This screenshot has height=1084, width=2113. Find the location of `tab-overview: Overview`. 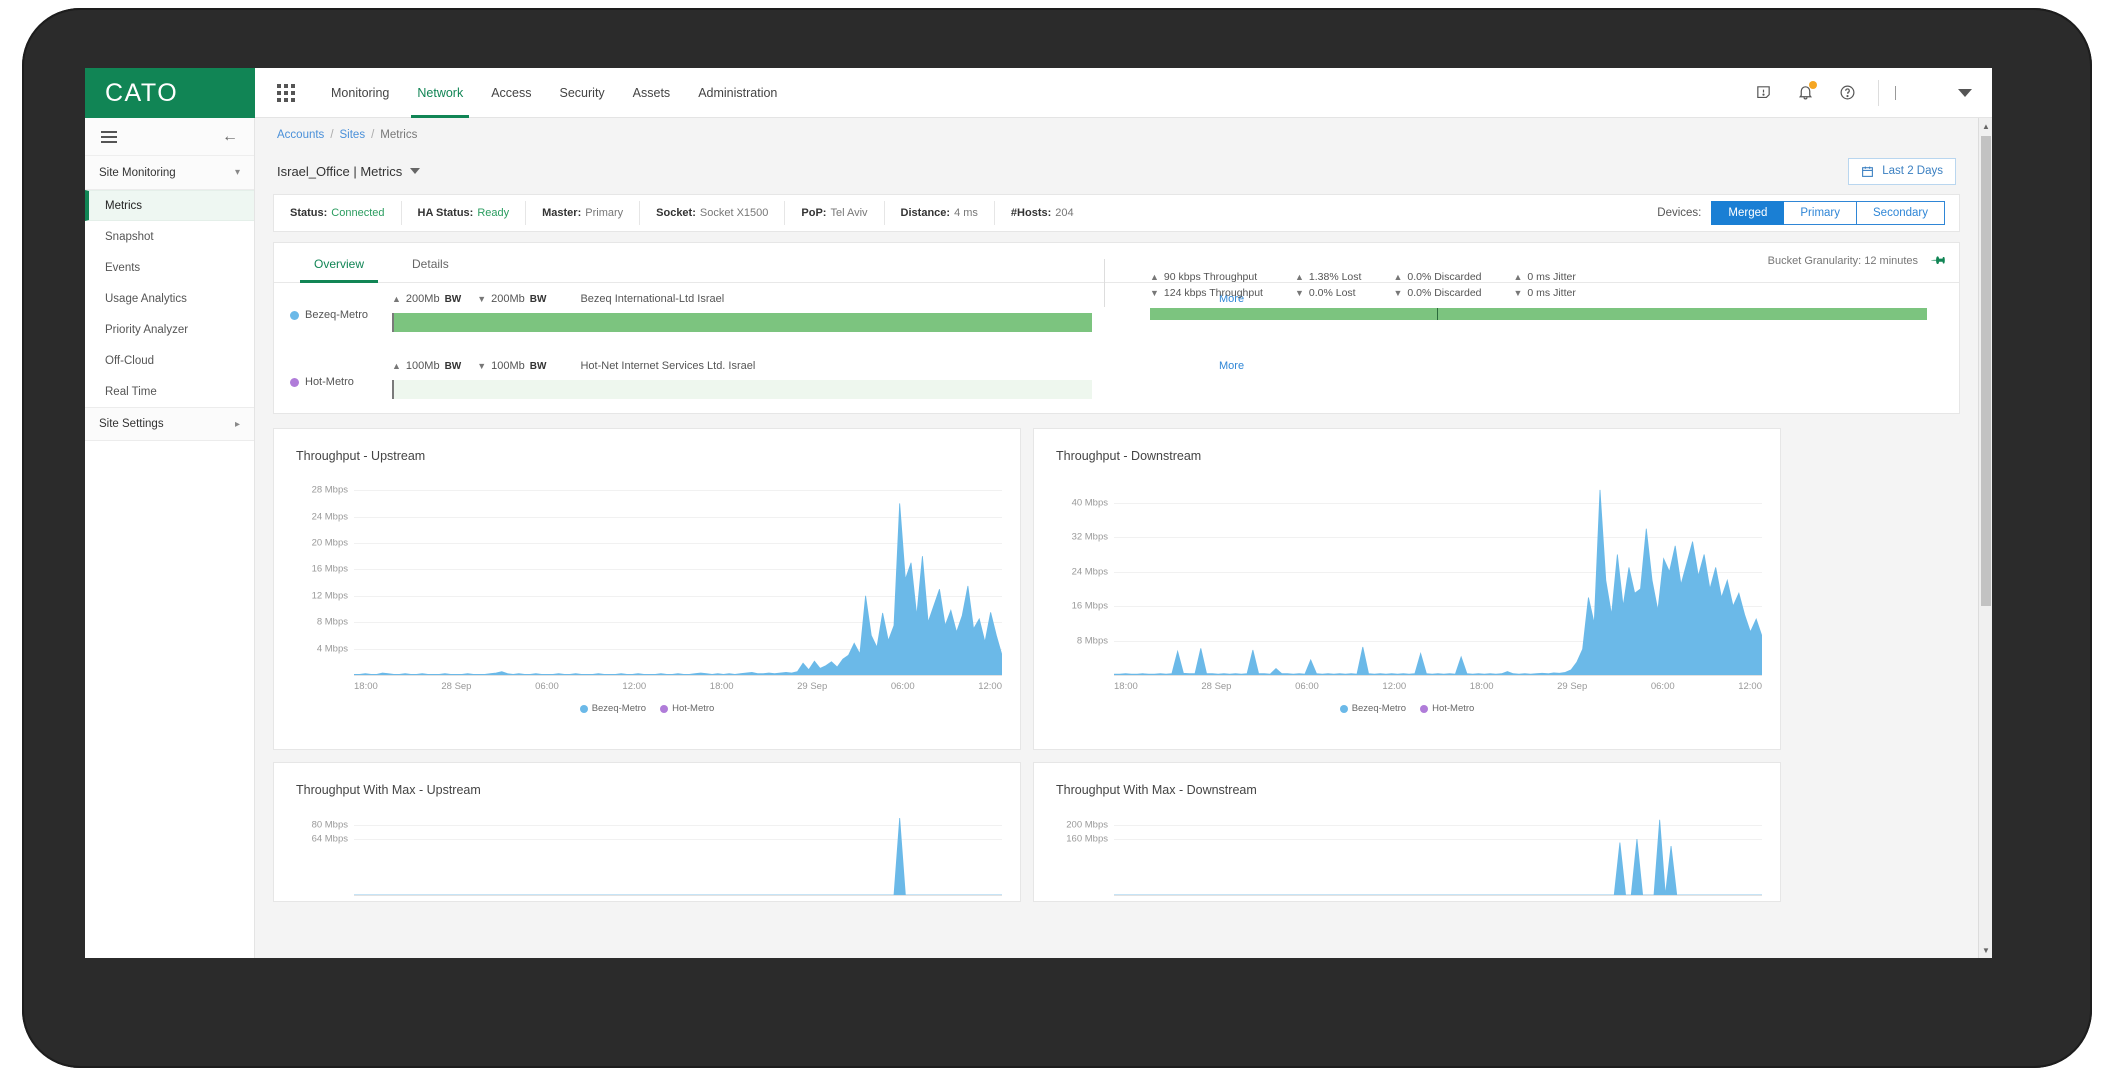

tab-overview: Overview is located at coordinates (339, 270).